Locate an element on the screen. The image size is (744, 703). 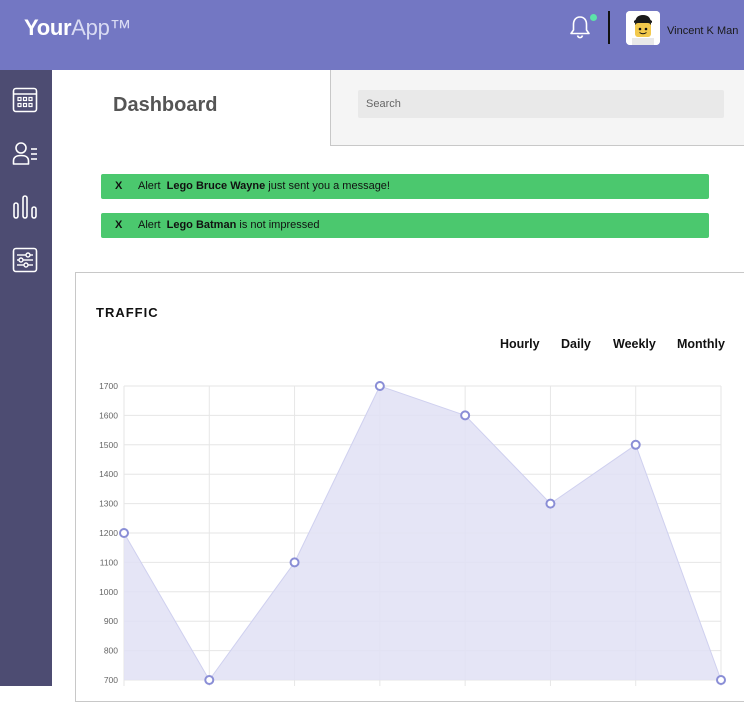
avatar is located at coordinates (643, 28).